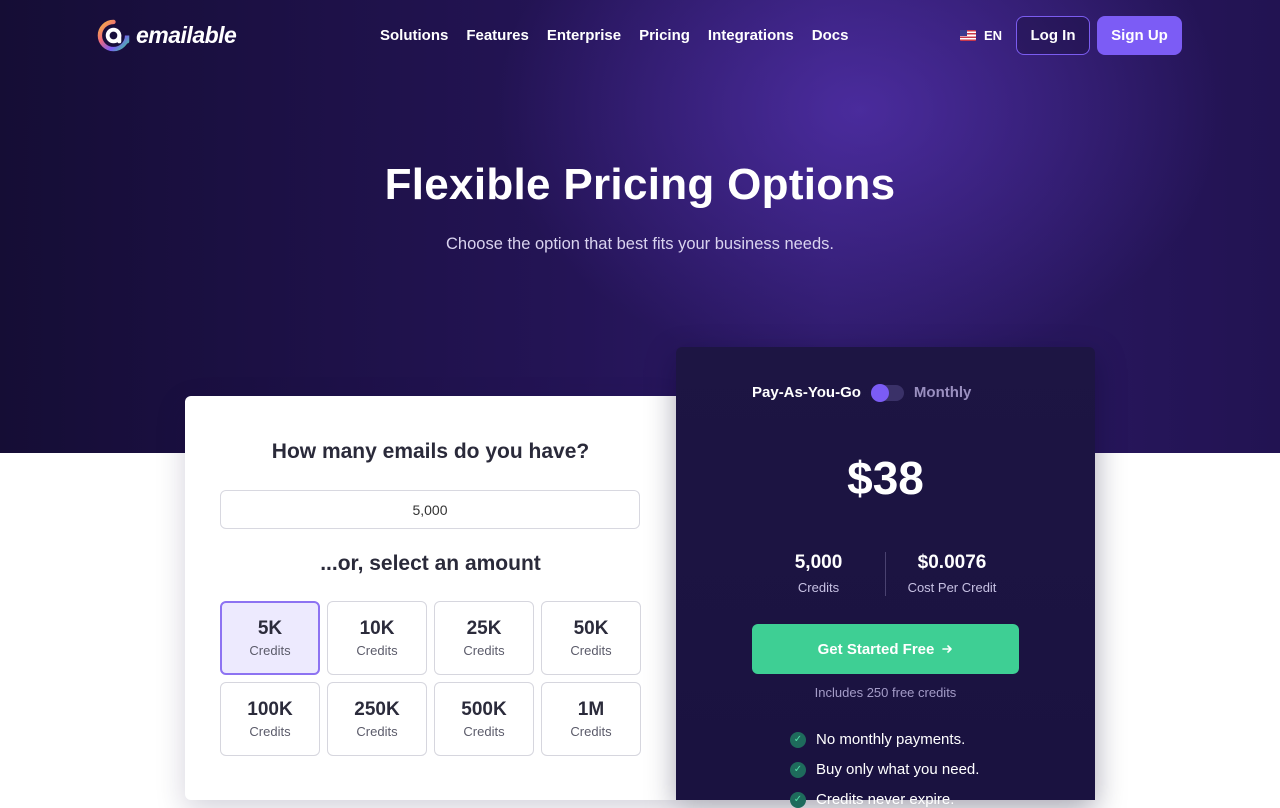  What do you see at coordinates (430, 509) in the screenshot?
I see `email-count-input` at bounding box center [430, 509].